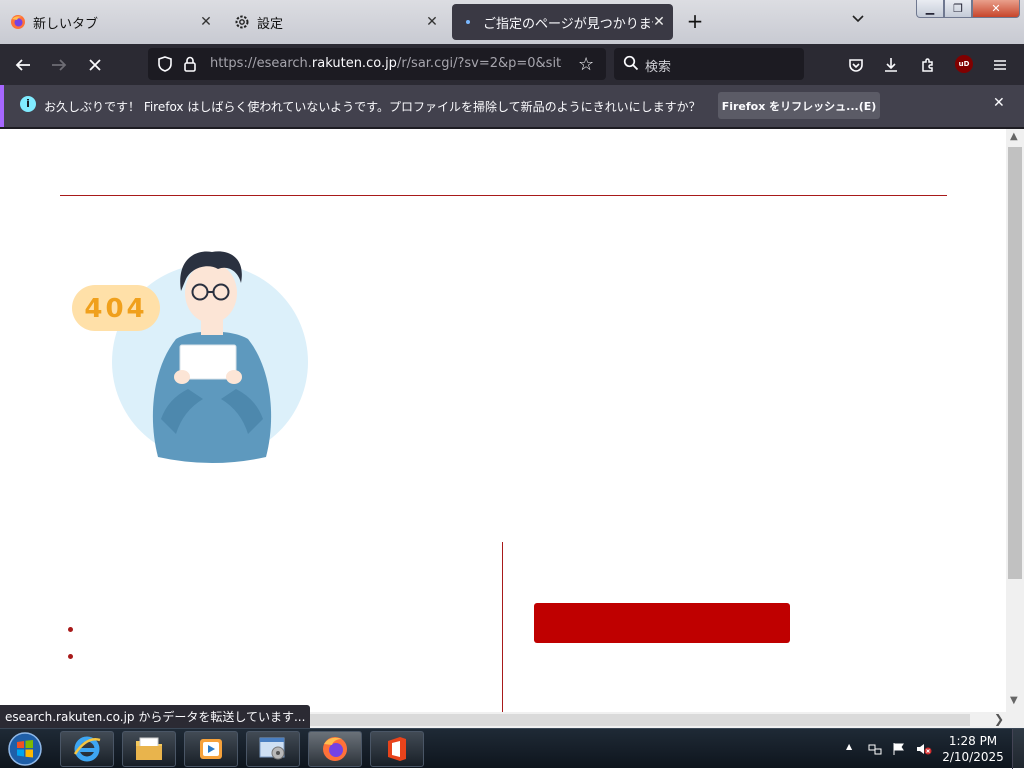 The image size is (1024, 770). I want to click on pocket-icon, so click(856, 65).